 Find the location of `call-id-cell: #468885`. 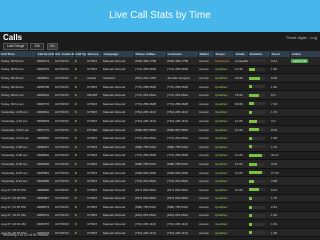

call-id-cell: #468885 is located at coordinates (45, 181).